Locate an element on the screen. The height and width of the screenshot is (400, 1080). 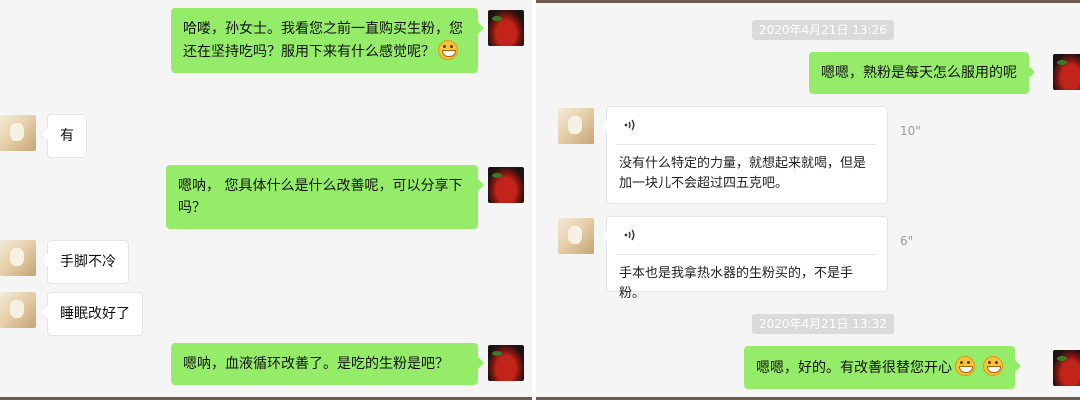
message-bubble-incoming: 睡眠改好了 is located at coordinates (92, 314).